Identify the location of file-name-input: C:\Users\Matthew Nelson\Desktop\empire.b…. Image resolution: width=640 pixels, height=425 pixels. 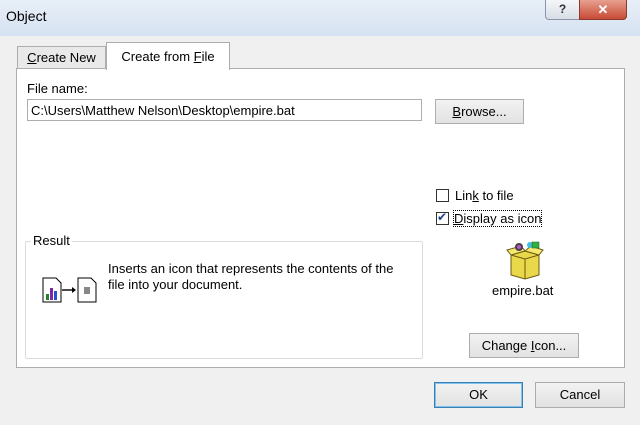
(224, 110).